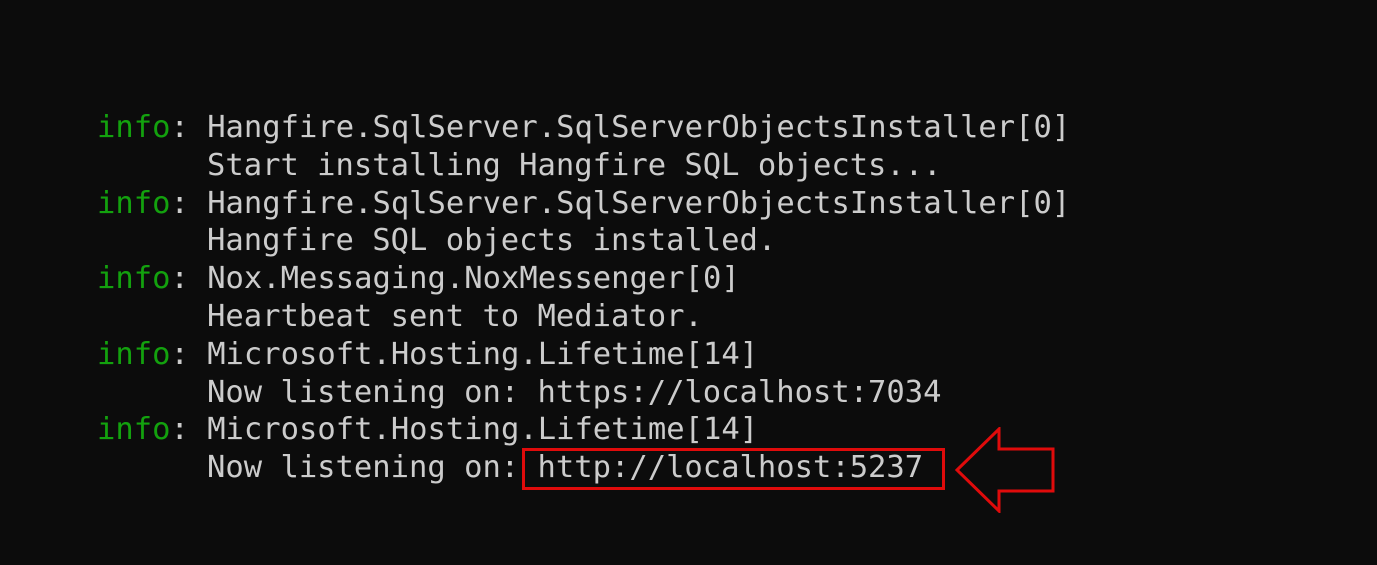 The image size is (1377, 565). I want to click on log-entry-message: Now listening on: http://localhost:5237, so click(583, 469).